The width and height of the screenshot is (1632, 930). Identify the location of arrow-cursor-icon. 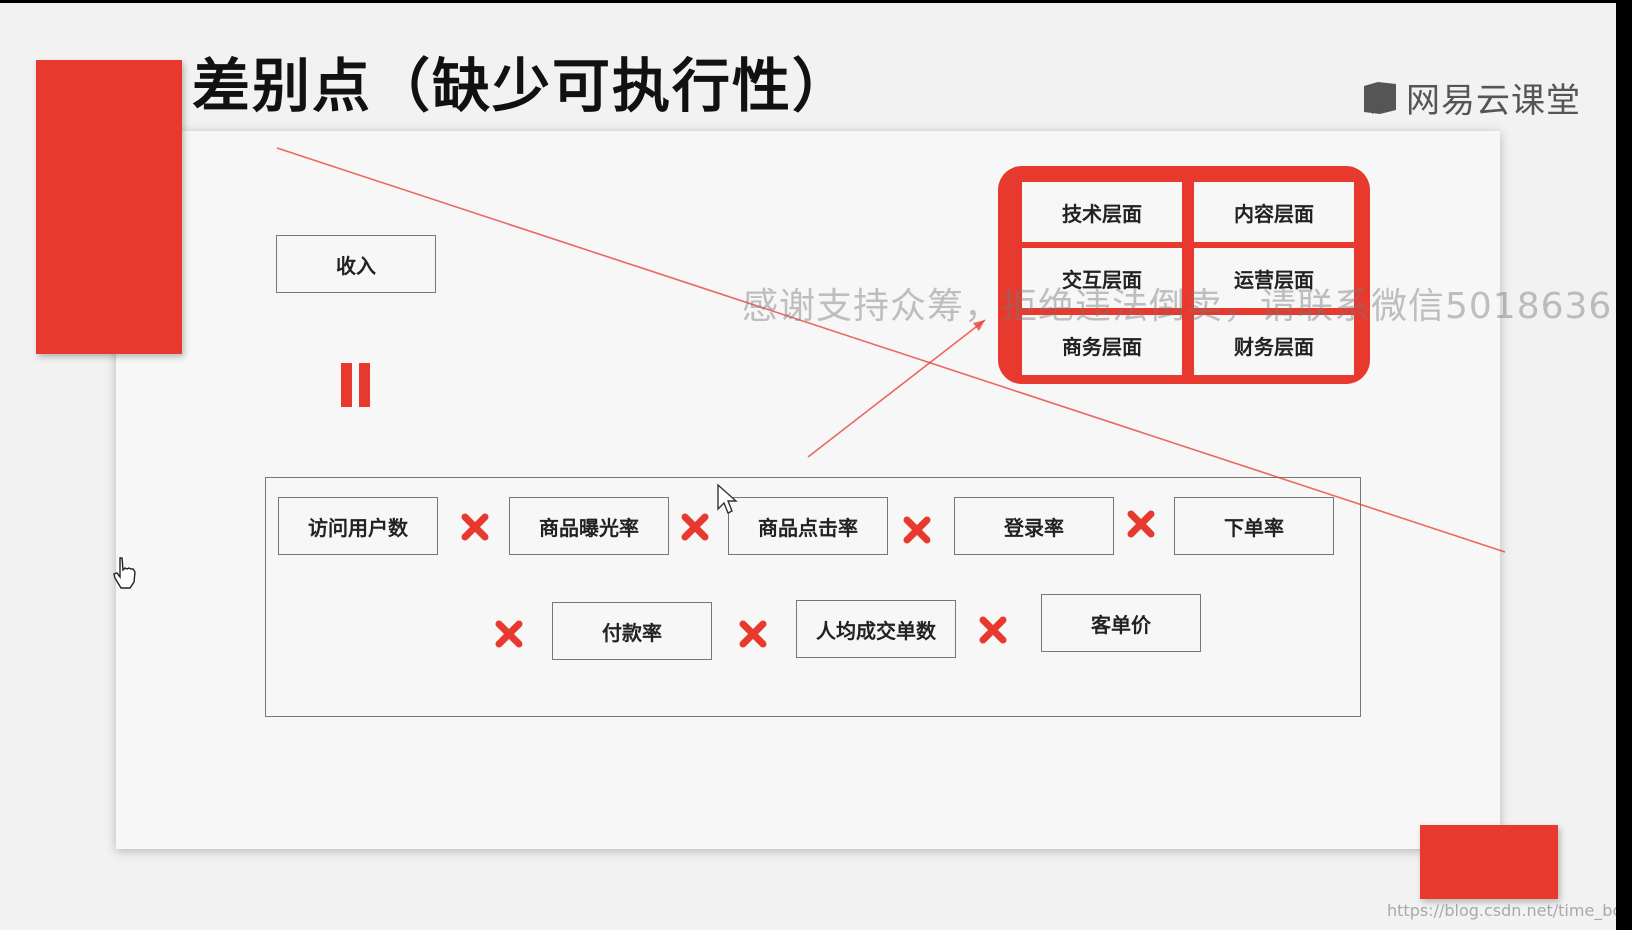
(727, 498).